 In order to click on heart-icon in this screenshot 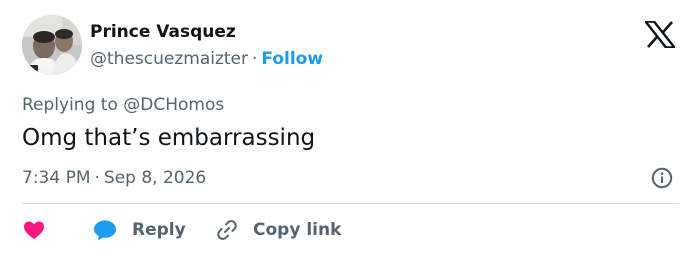, I will do `click(34, 230)`.